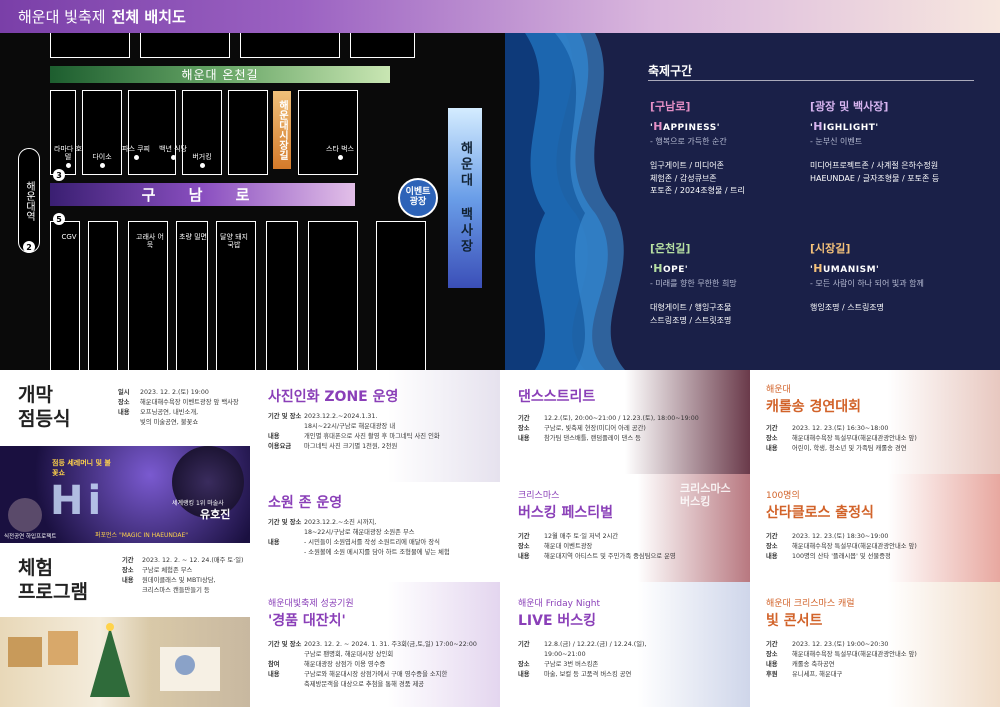 This screenshot has height=707, width=1000. What do you see at coordinates (691, 320) in the screenshot?
I see `zone-desc: 스트링조명 / 스트릿조명` at bounding box center [691, 320].